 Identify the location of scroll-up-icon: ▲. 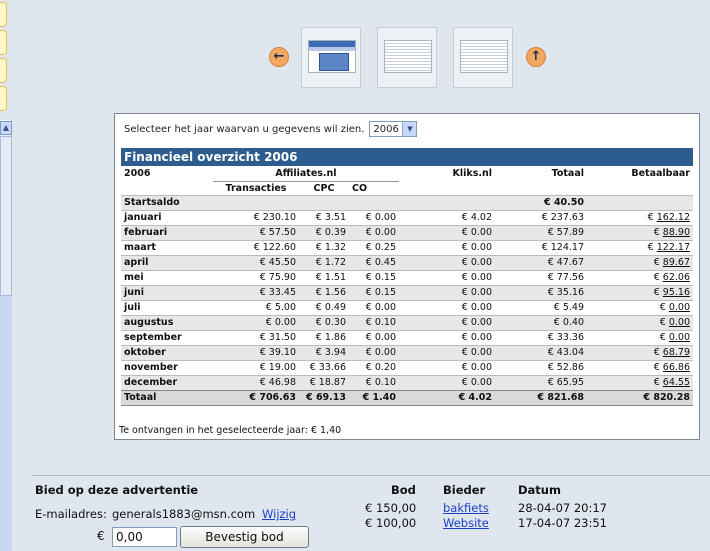
(6, 128).